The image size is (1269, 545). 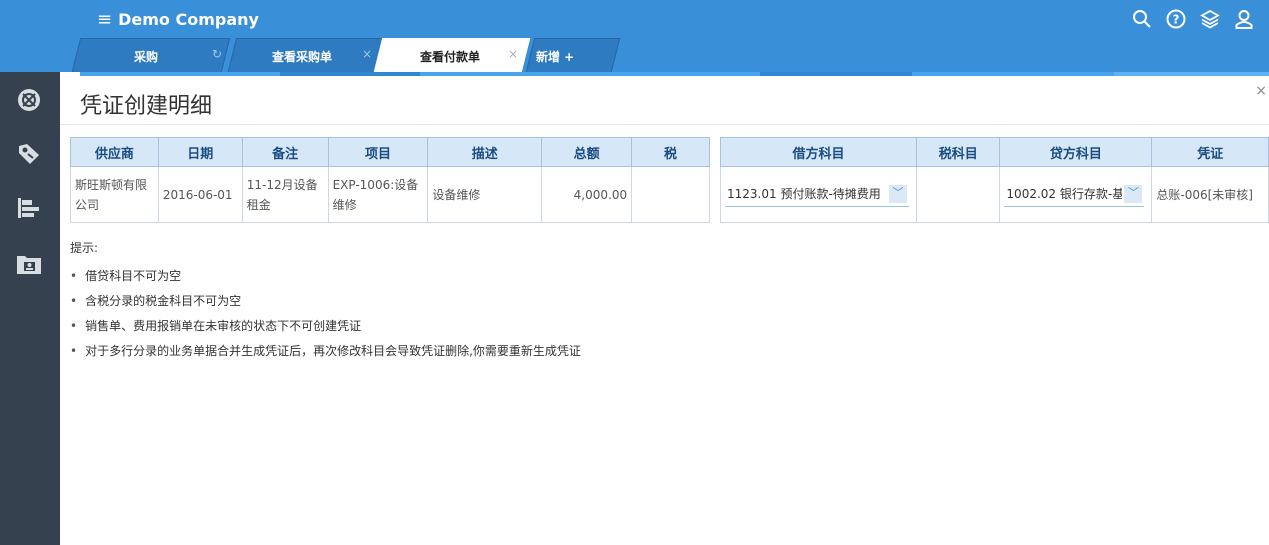 What do you see at coordinates (670, 194) in the screenshot?
I see `cell-tax` at bounding box center [670, 194].